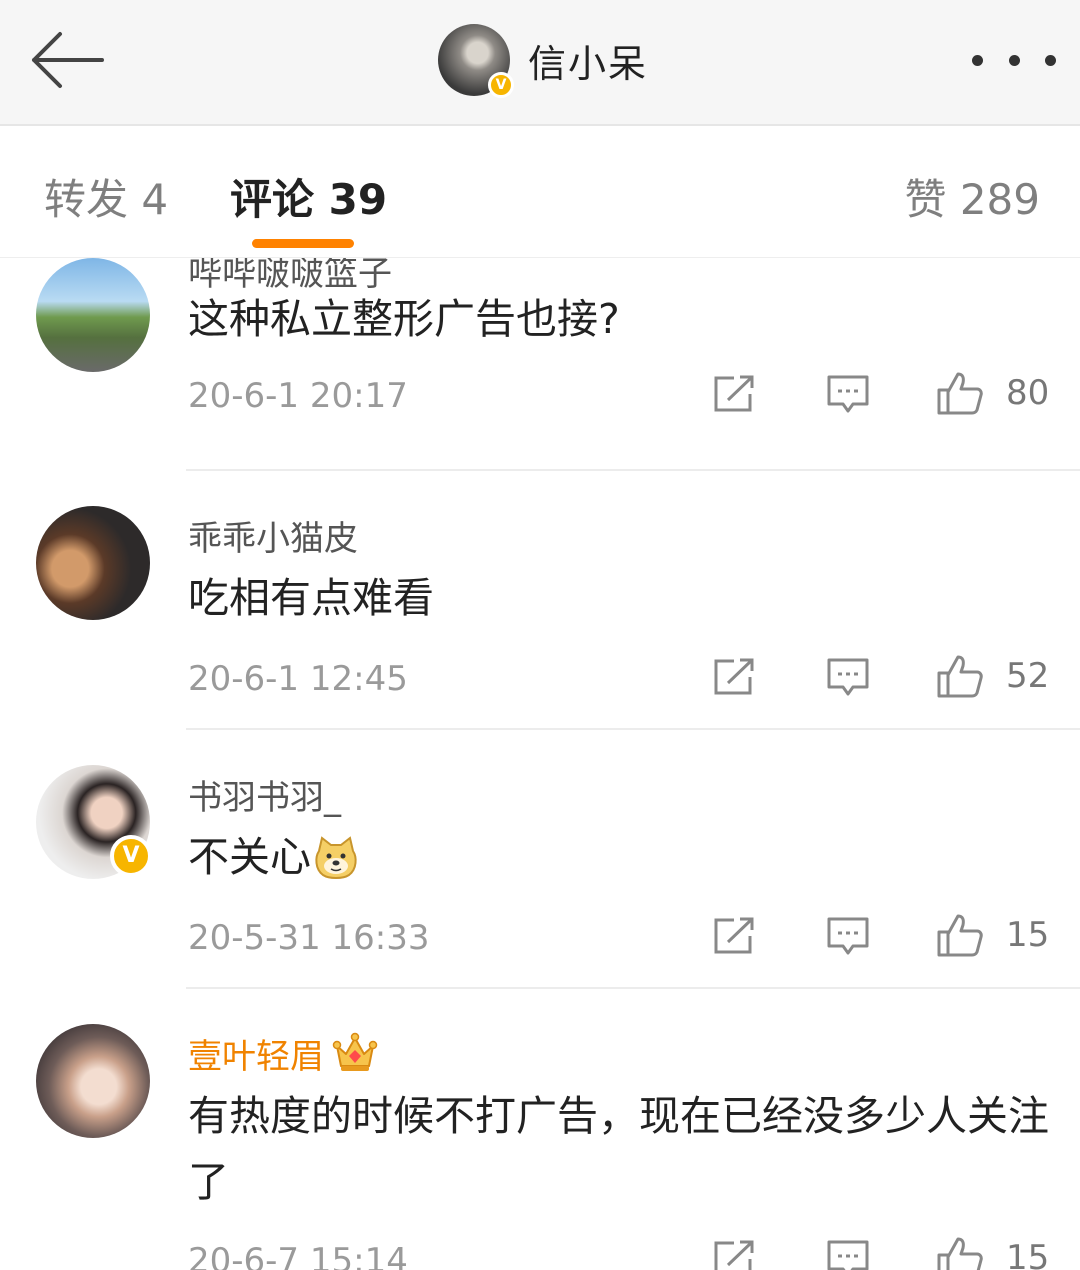 The width and height of the screenshot is (1080, 1270). Describe the element at coordinates (264, 794) in the screenshot. I see `comment-username: 书羽书羽_` at that location.